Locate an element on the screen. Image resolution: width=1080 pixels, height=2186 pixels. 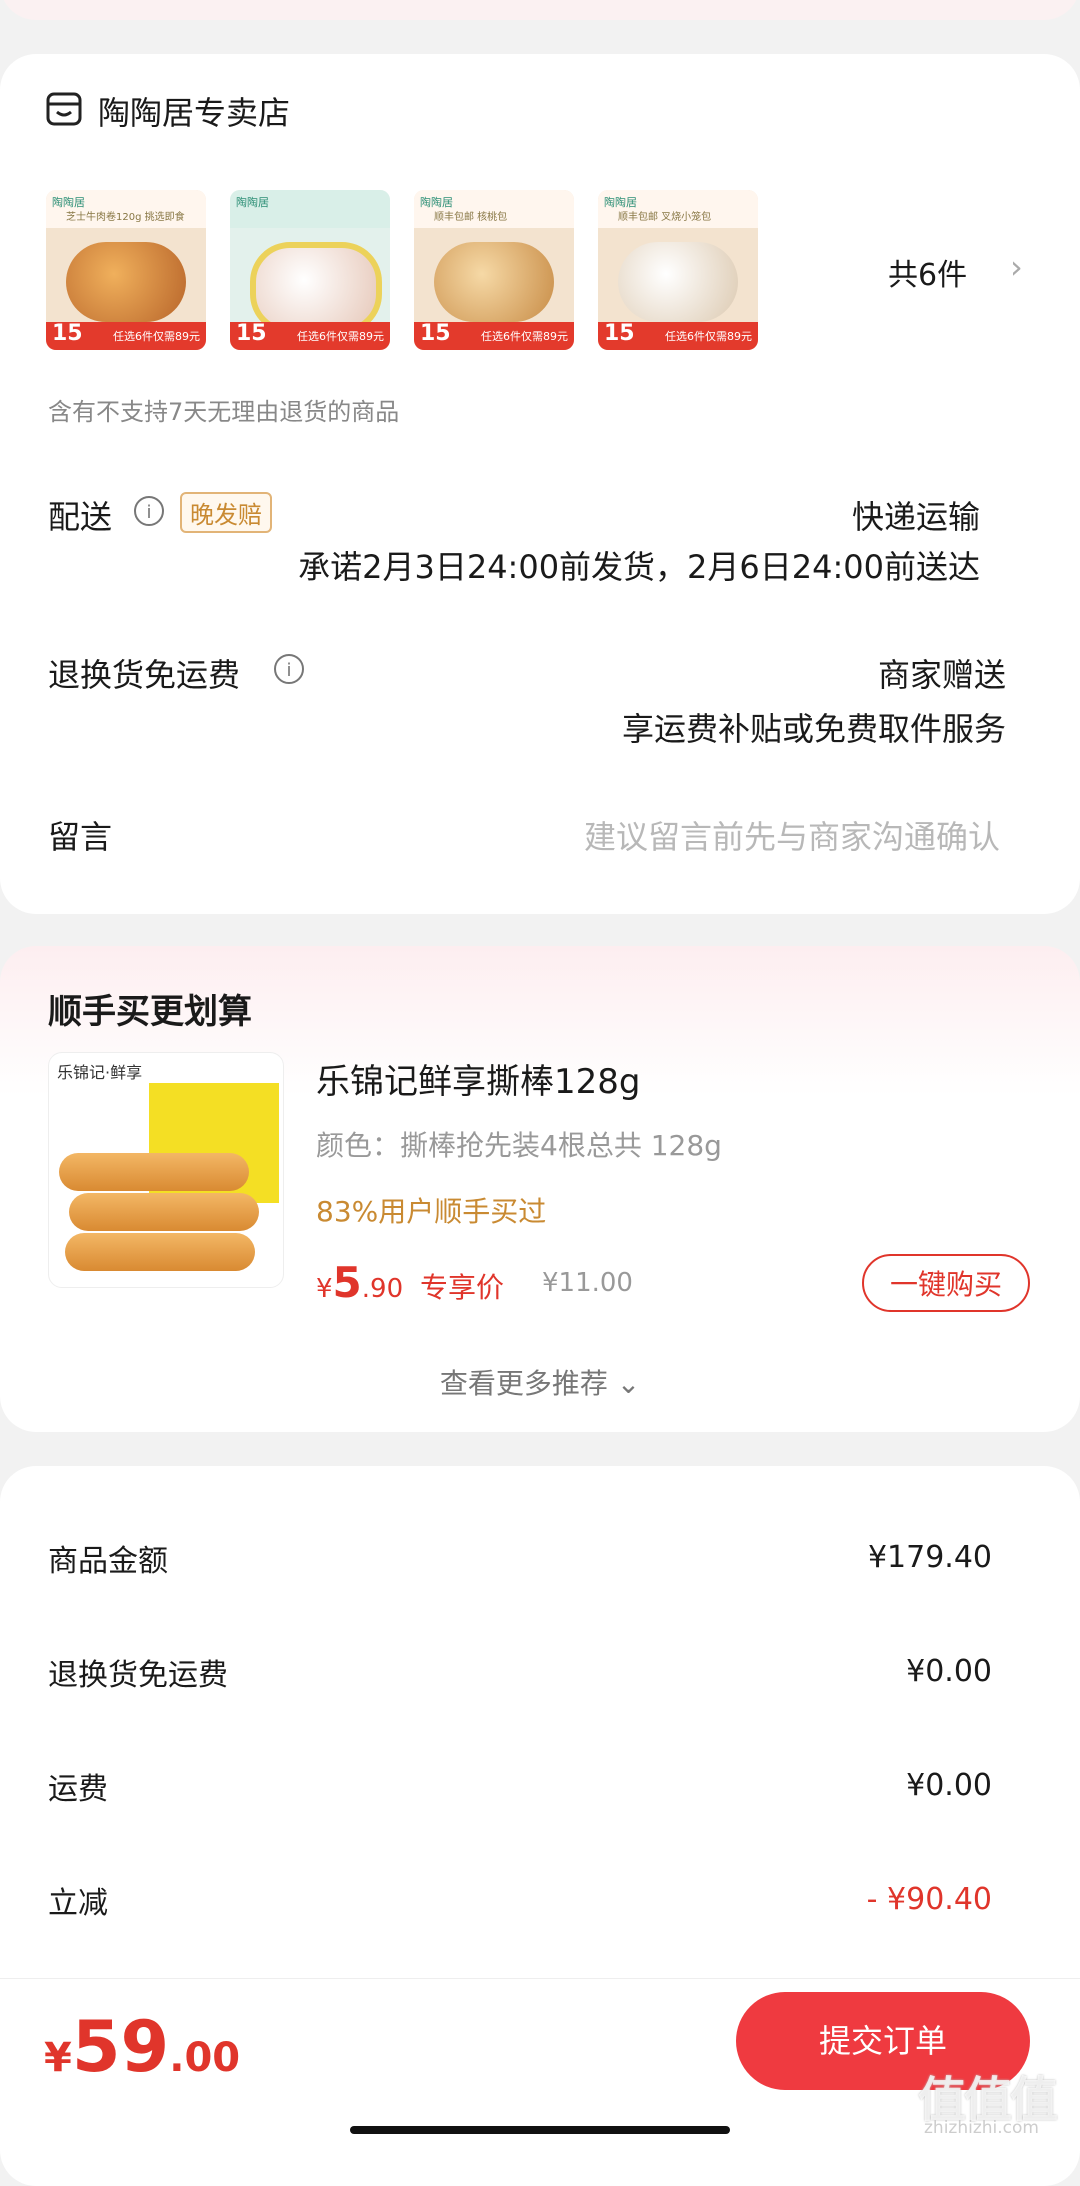
return-shipping-desc: 享运费补贴或免费取件服务 is located at coordinates (813, 729).